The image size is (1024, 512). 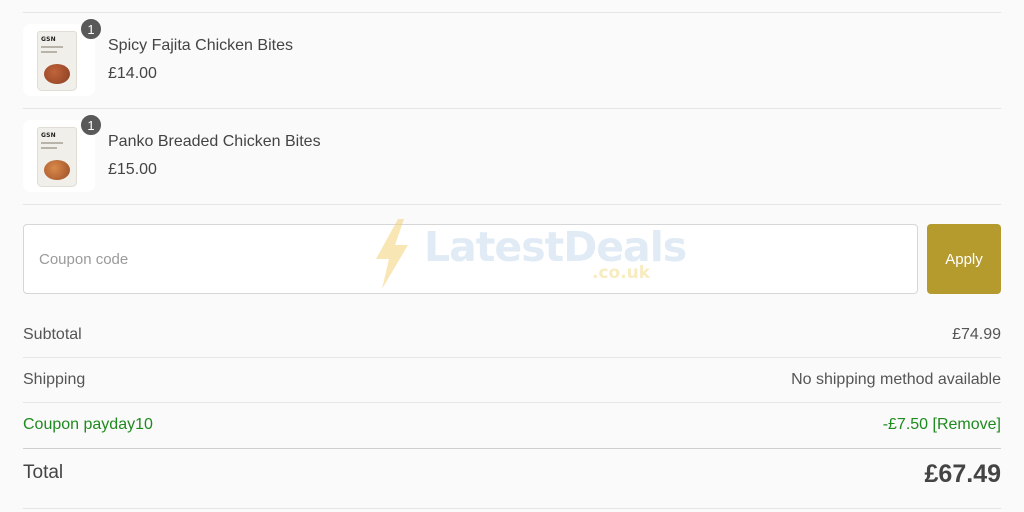 What do you see at coordinates (905, 424) in the screenshot?
I see `coupon-discount-value: -£7.50` at bounding box center [905, 424].